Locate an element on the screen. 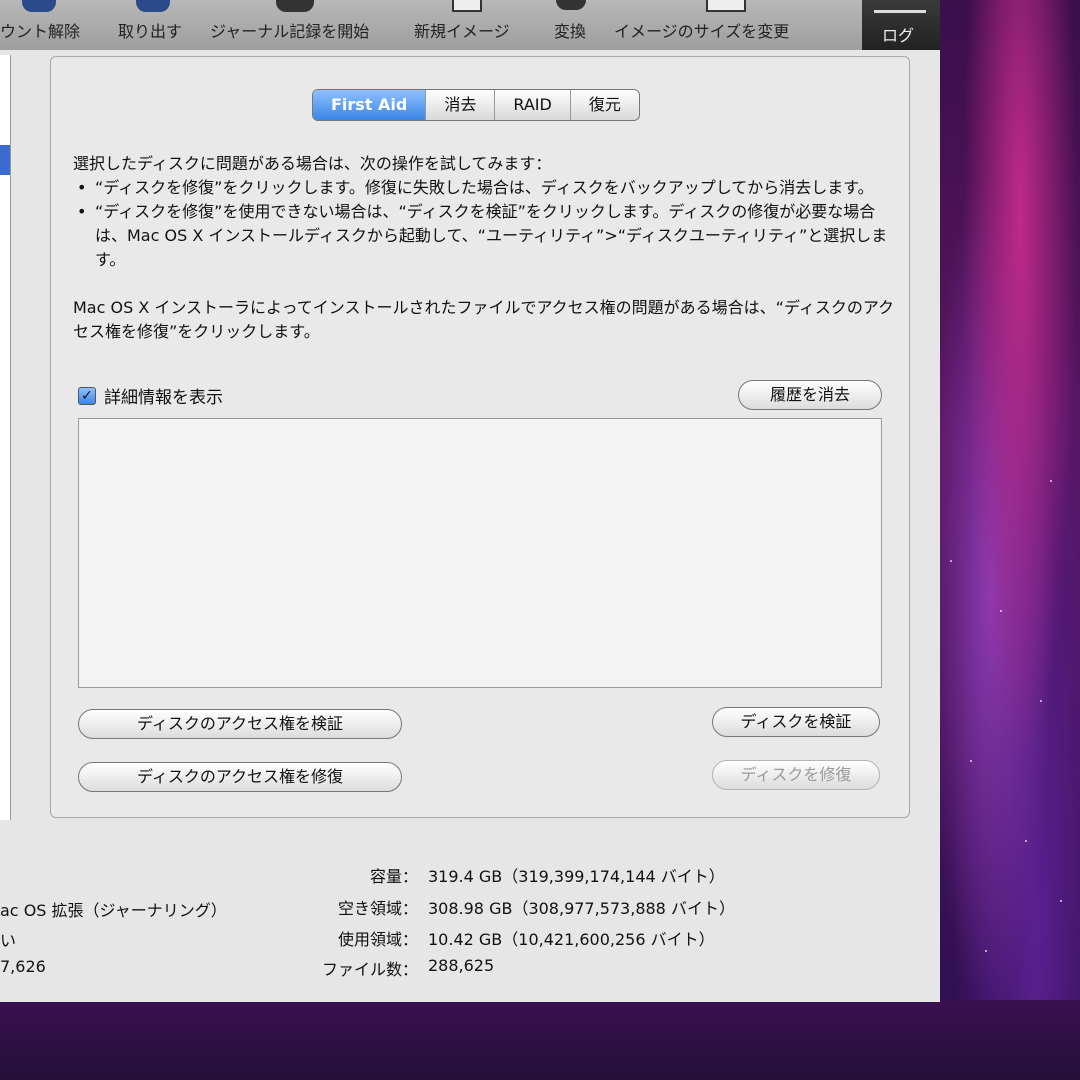 The width and height of the screenshot is (1080, 1080). log-icon is located at coordinates (900, 11).